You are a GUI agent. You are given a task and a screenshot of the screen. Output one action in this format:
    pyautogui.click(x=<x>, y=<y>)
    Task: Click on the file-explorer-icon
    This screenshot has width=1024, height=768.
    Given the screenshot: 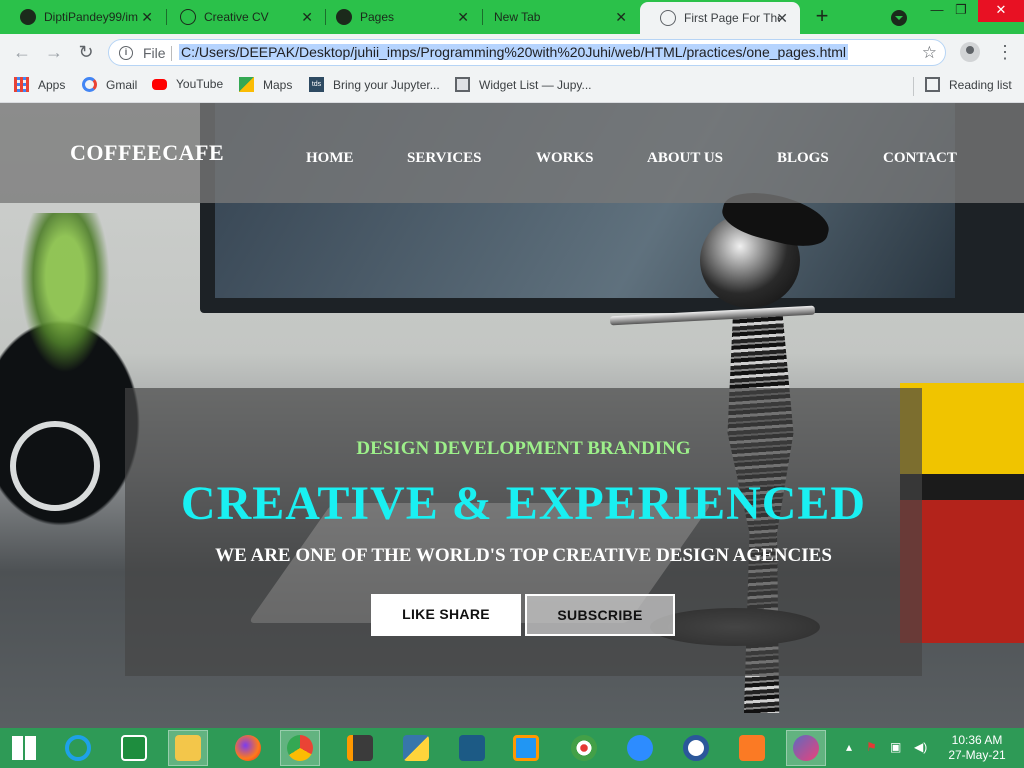 What is the action you would take?
    pyautogui.click(x=188, y=748)
    